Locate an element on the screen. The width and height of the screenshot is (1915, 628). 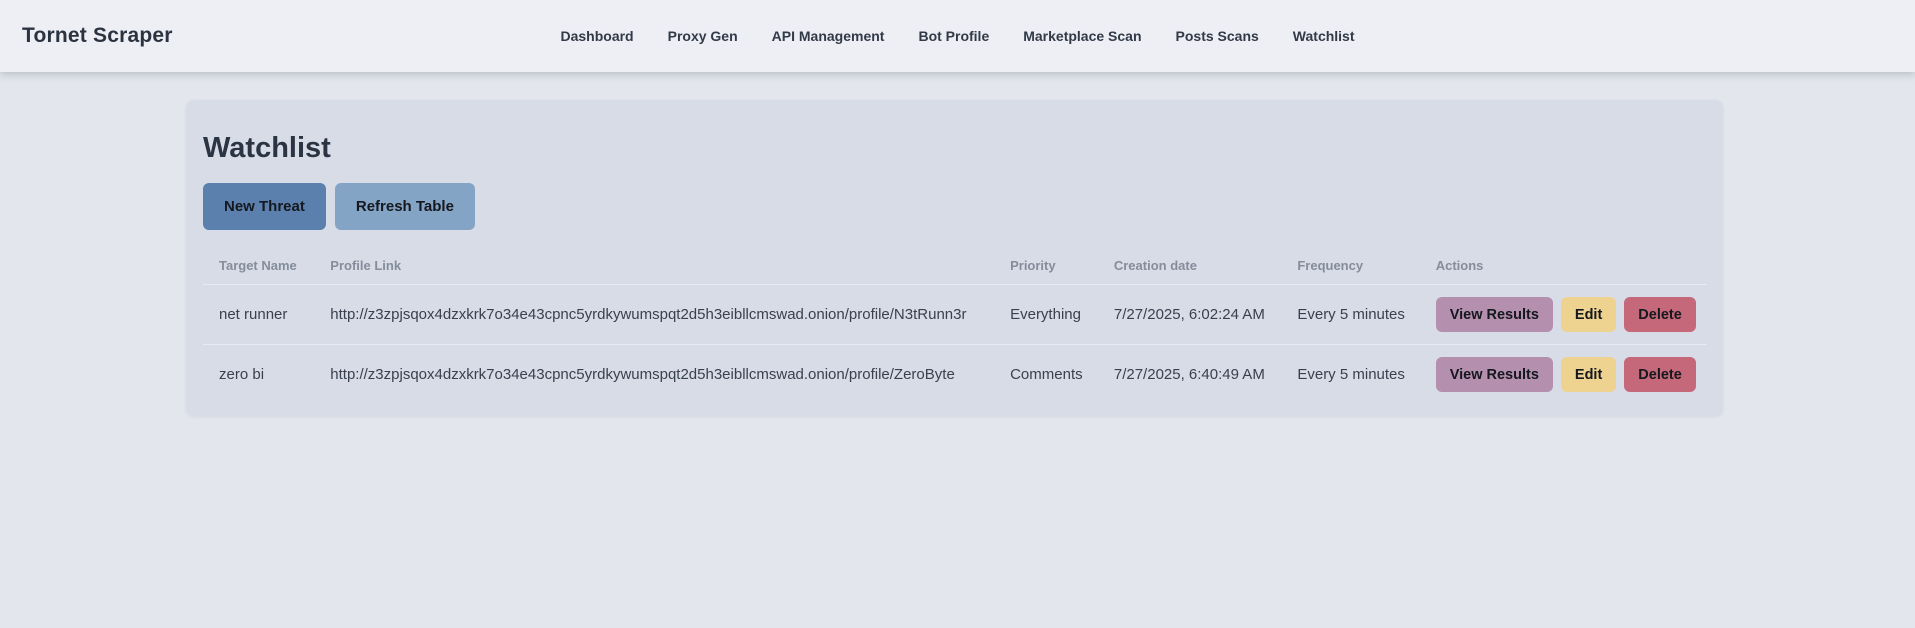
column-header-priority: Priority is located at coordinates (1033, 265).